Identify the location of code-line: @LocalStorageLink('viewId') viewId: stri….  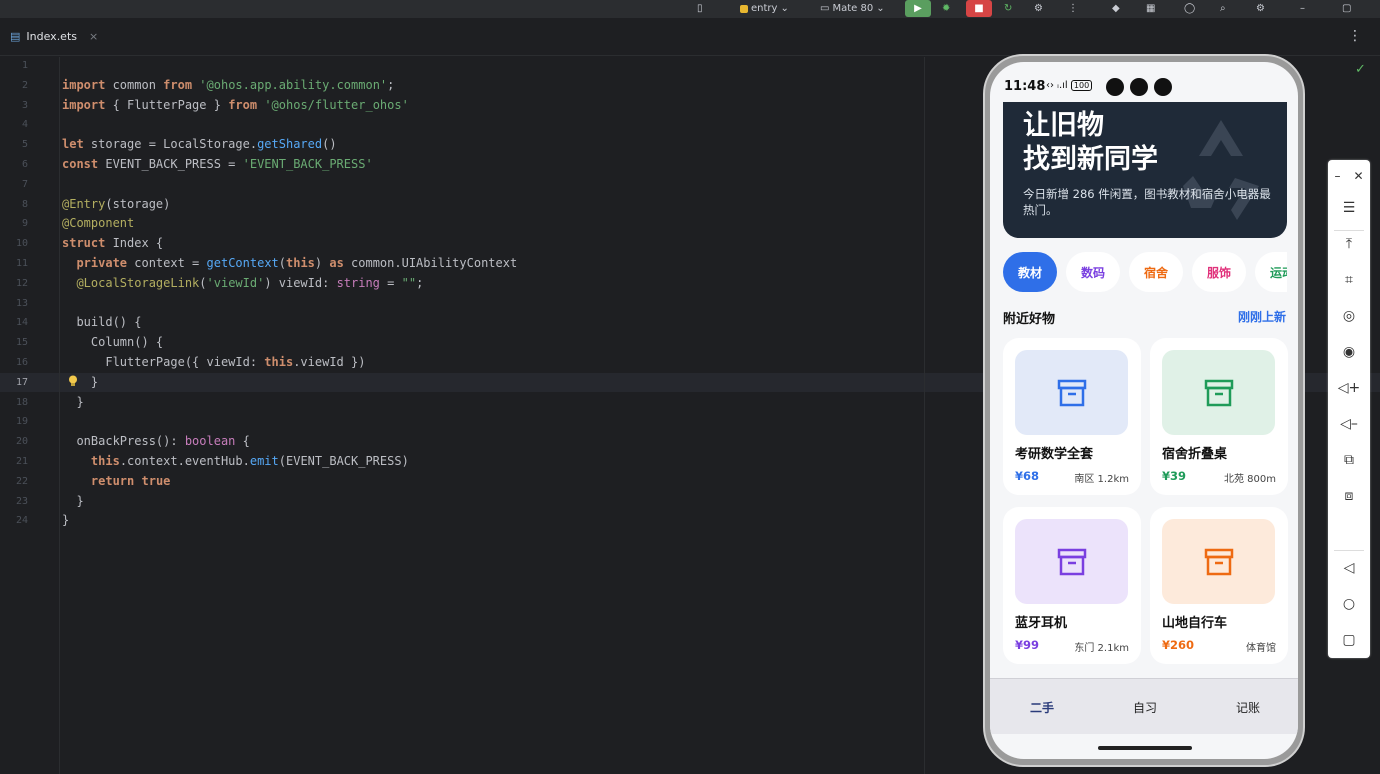
(242, 283).